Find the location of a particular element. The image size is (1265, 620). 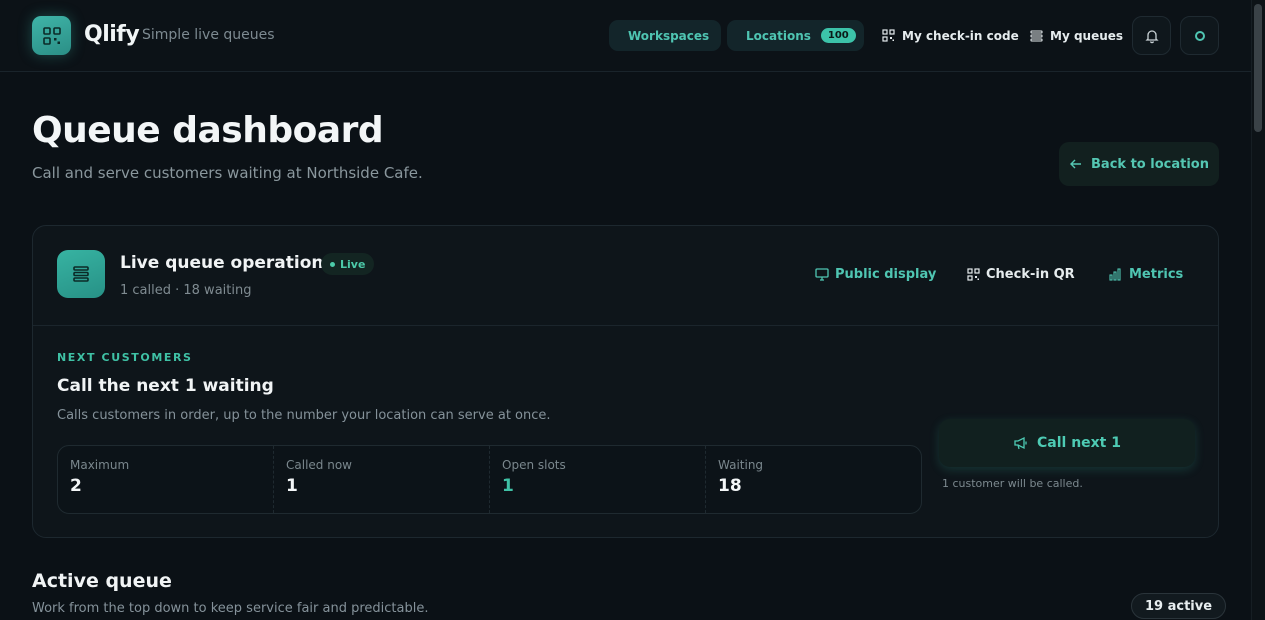

scrollbar-thumb is located at coordinates (1258, 68).